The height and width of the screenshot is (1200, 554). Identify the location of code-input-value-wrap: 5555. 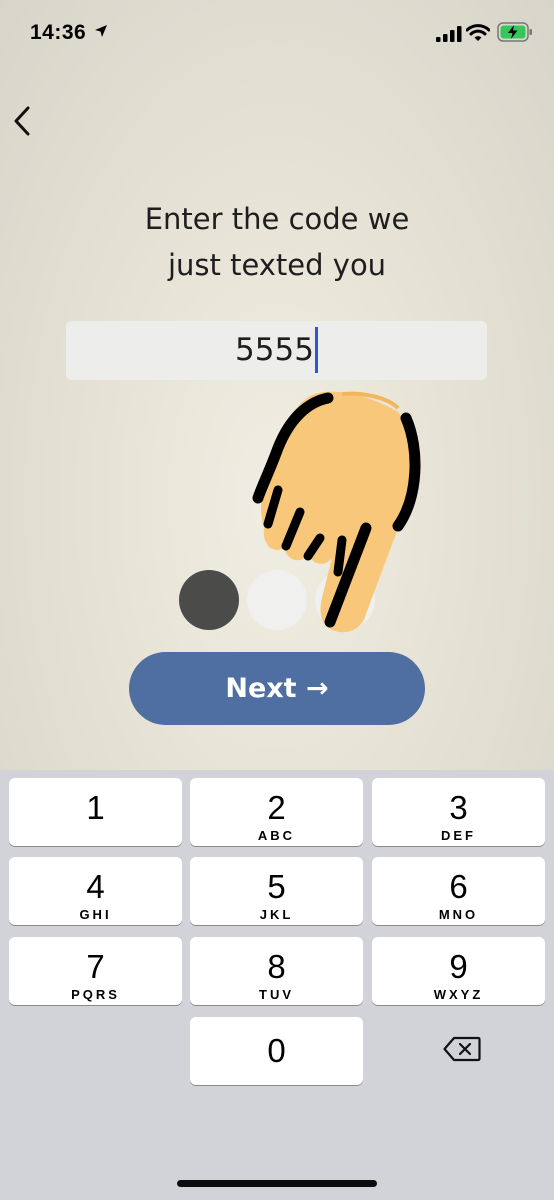
(276, 350).